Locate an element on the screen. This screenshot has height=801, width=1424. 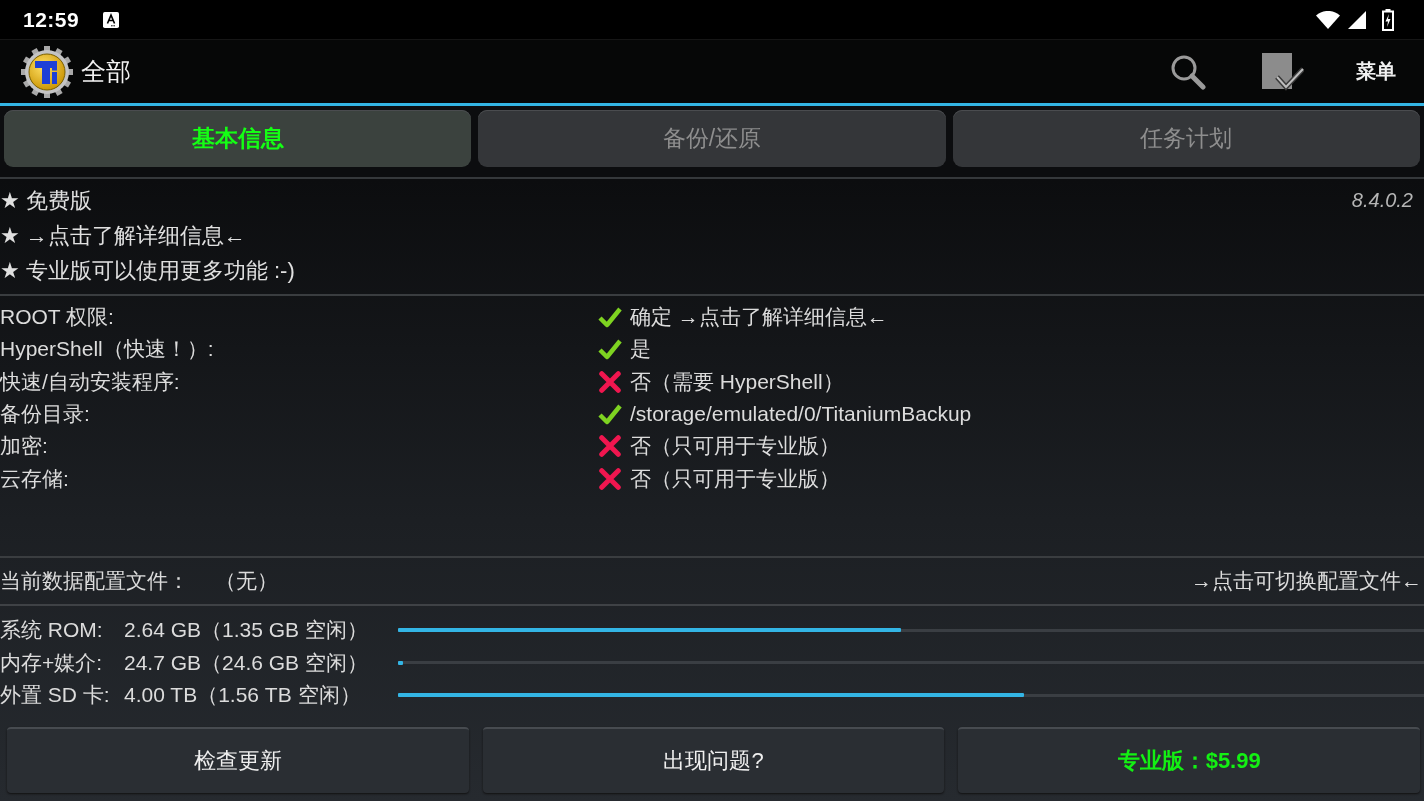
status-label: 云存储: is located at coordinates (35, 478).